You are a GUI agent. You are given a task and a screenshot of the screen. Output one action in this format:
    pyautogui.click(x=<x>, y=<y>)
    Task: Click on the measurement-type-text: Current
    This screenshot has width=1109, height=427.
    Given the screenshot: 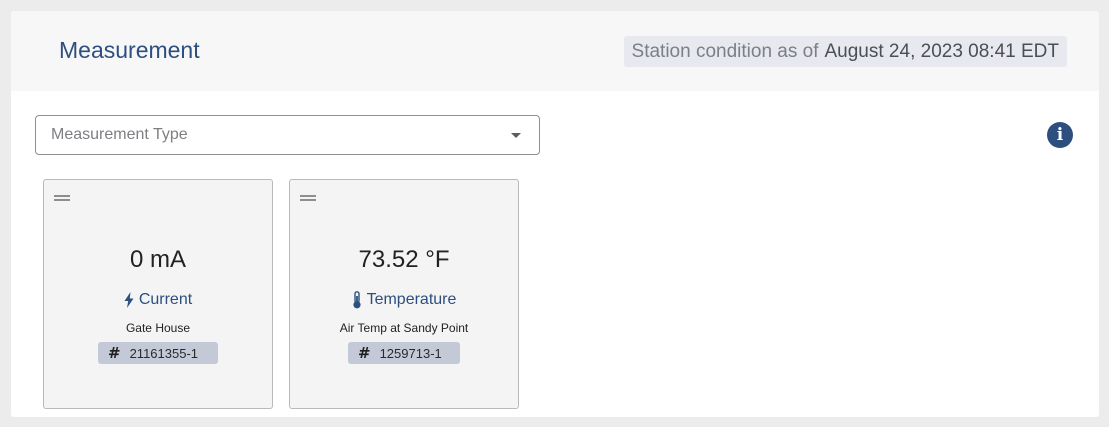 What is the action you would take?
    pyautogui.click(x=165, y=299)
    